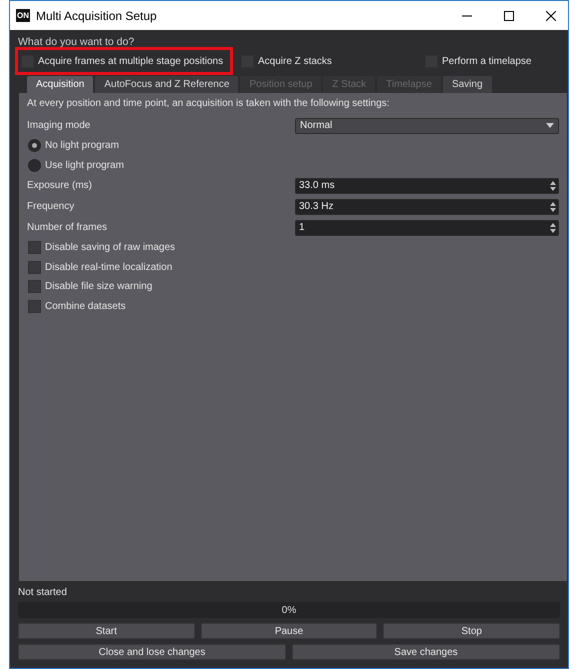 Image resolution: width=577 pixels, height=669 pixels. I want to click on run-button: Stop, so click(471, 631).